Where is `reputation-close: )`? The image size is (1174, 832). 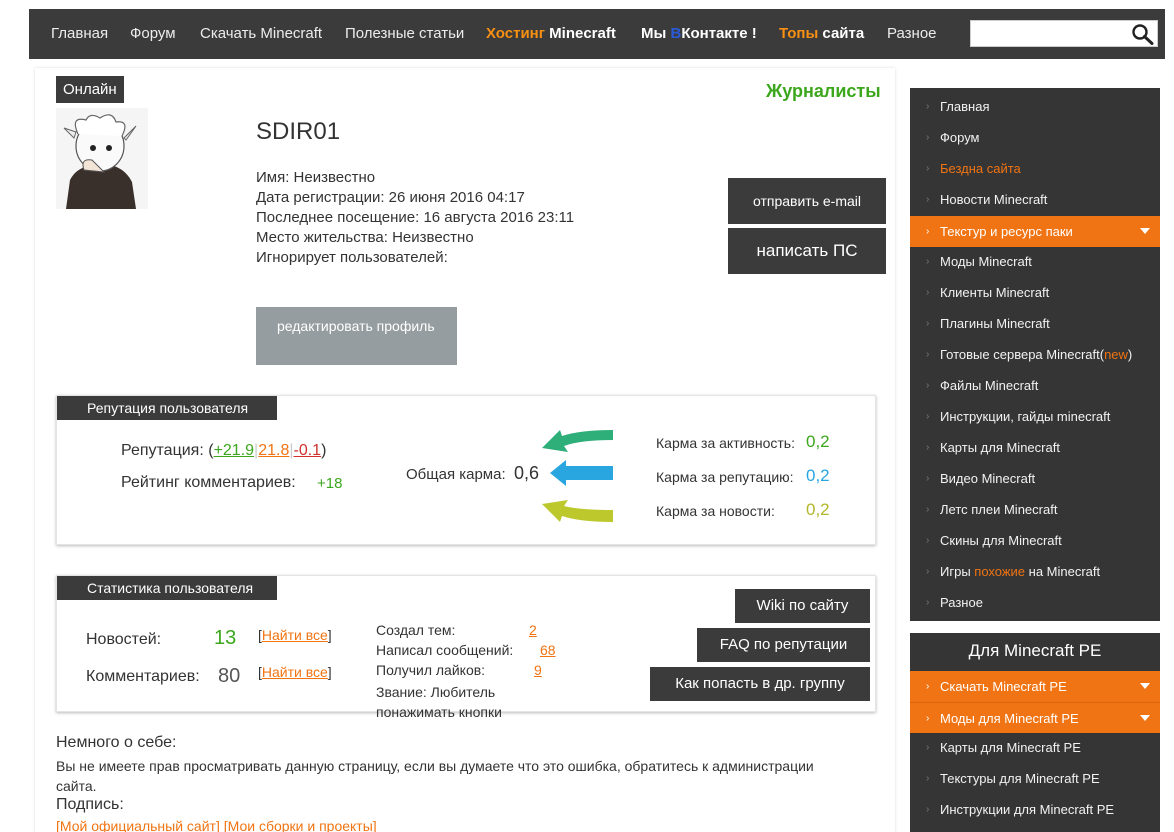
reputation-close: ) is located at coordinates (324, 450).